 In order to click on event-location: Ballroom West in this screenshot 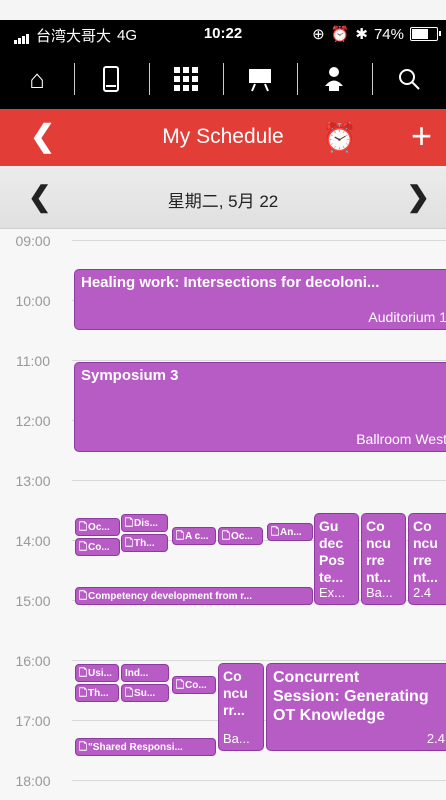, I will do `click(401, 439)`.